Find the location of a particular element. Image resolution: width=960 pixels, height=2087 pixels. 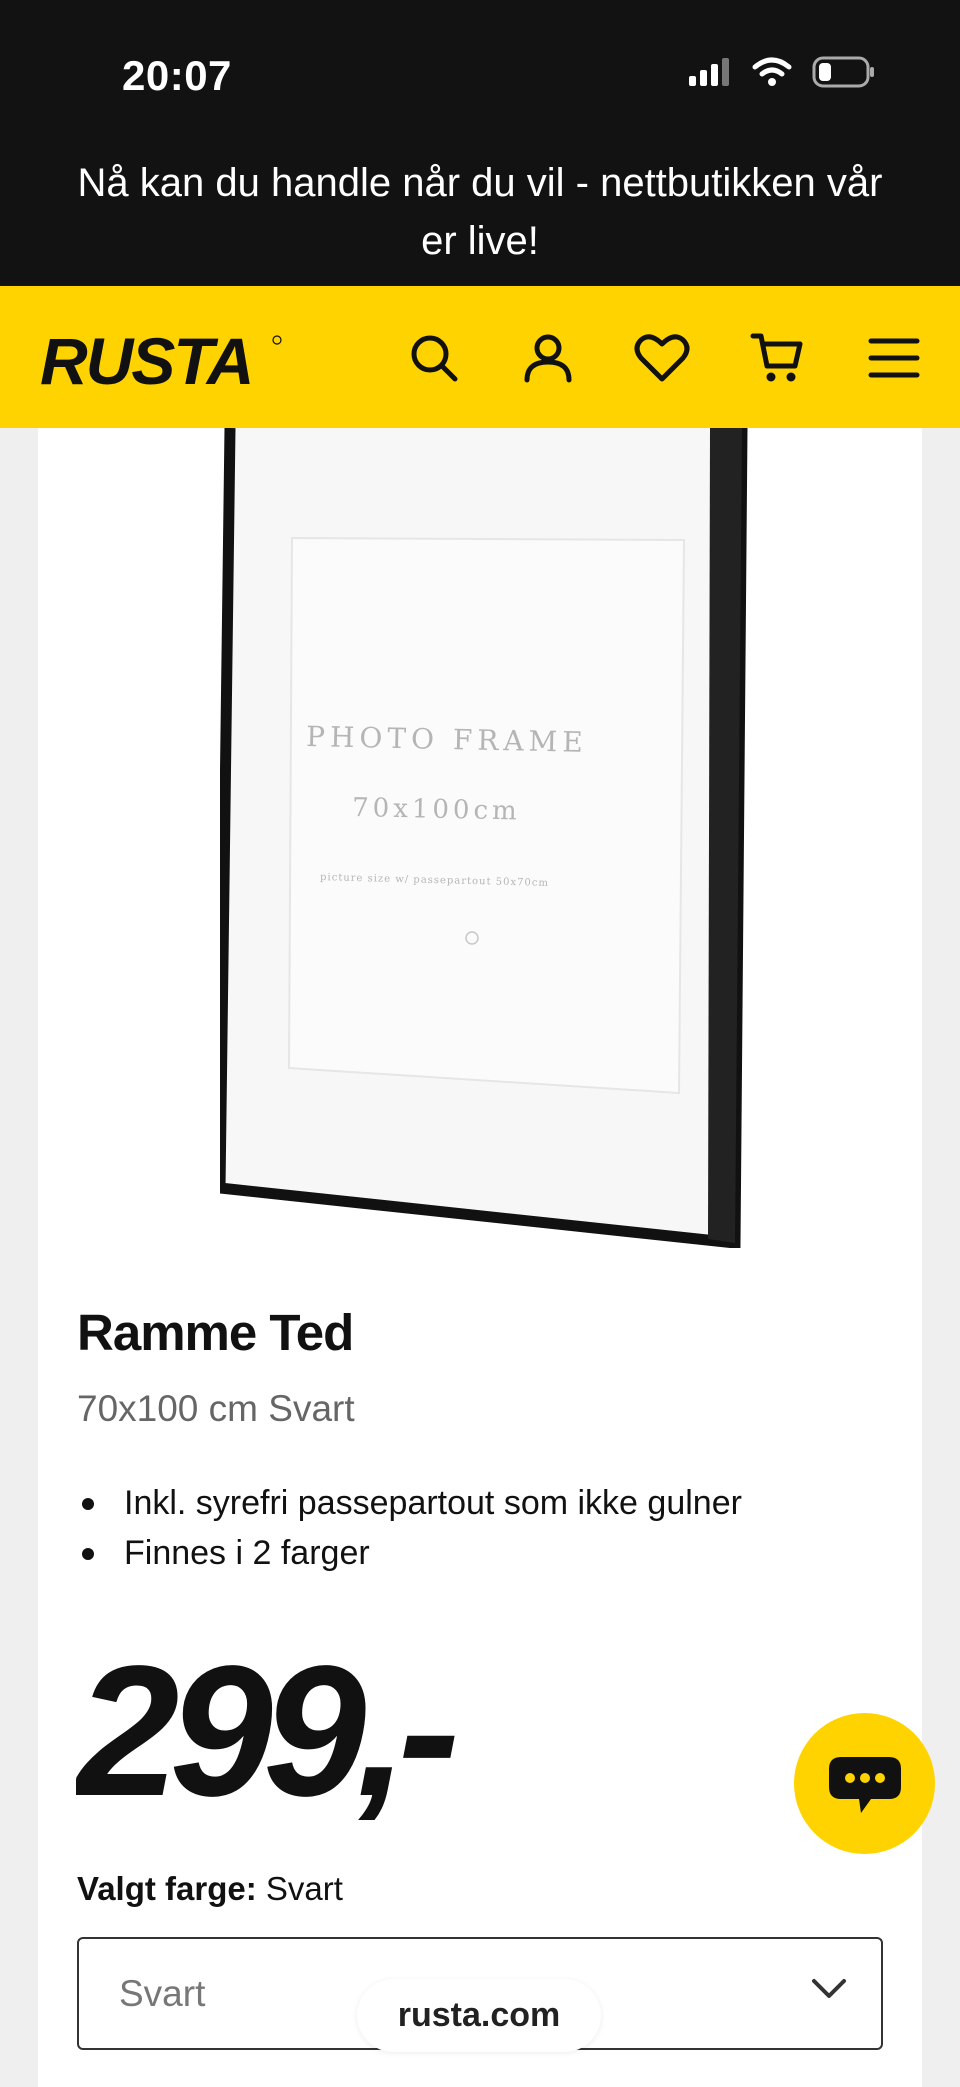

wishlist-button is located at coordinates (662, 358).